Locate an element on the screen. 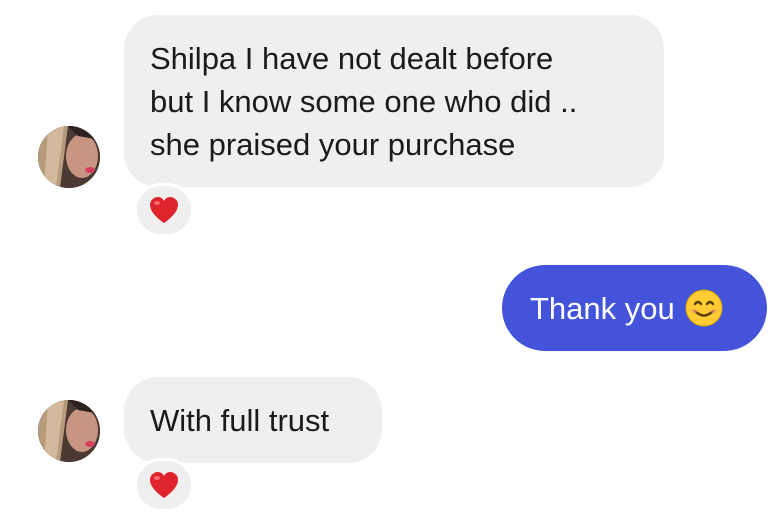  message-bubble-incoming: With full trust is located at coordinates (253, 420).